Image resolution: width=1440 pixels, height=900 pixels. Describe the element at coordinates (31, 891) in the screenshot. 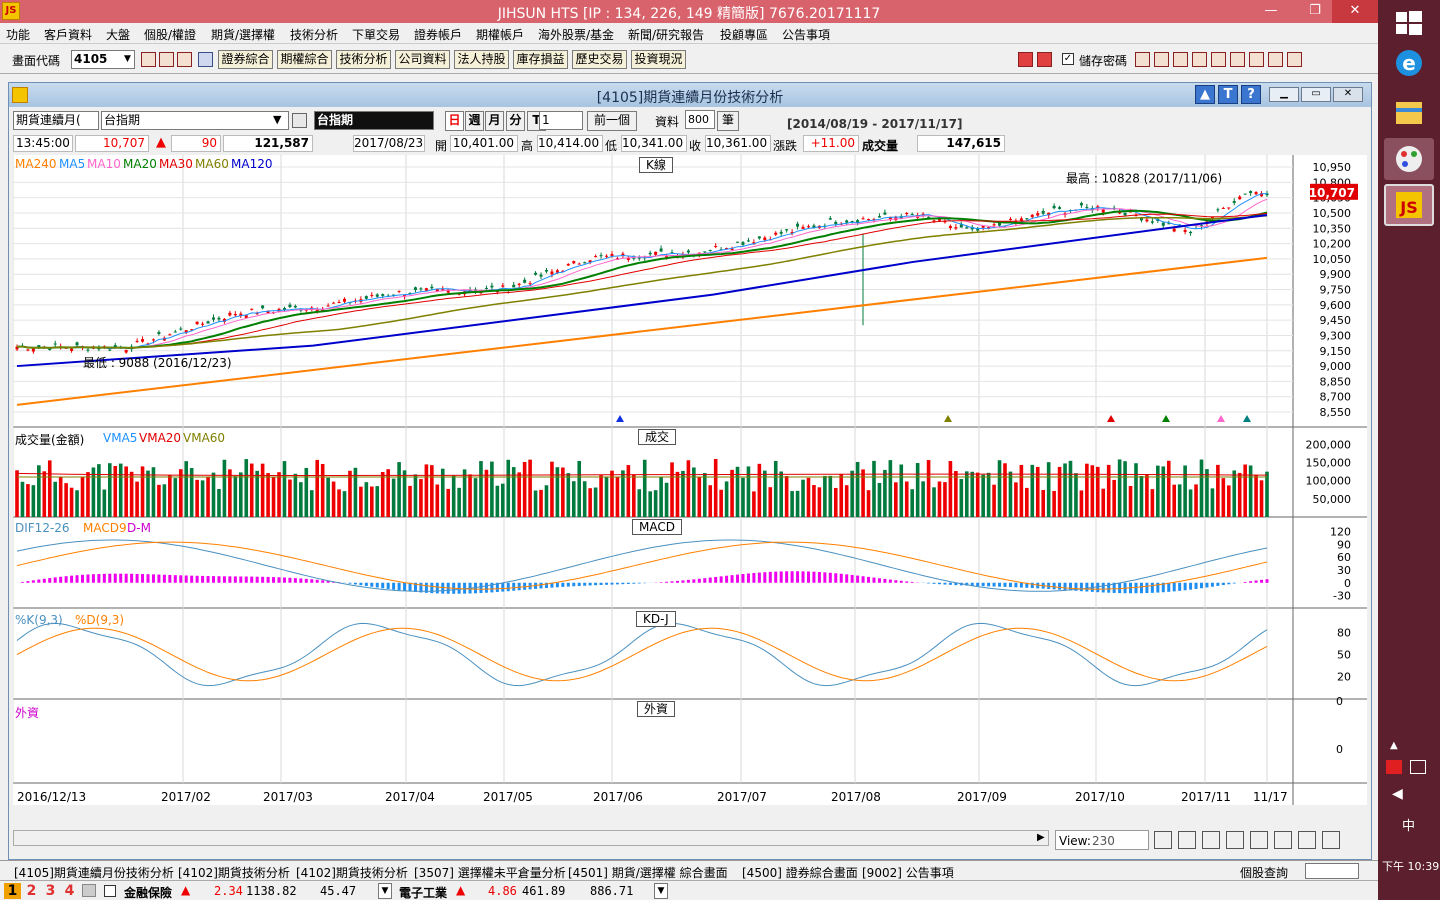

I see `ticker-page-2: 2` at that location.